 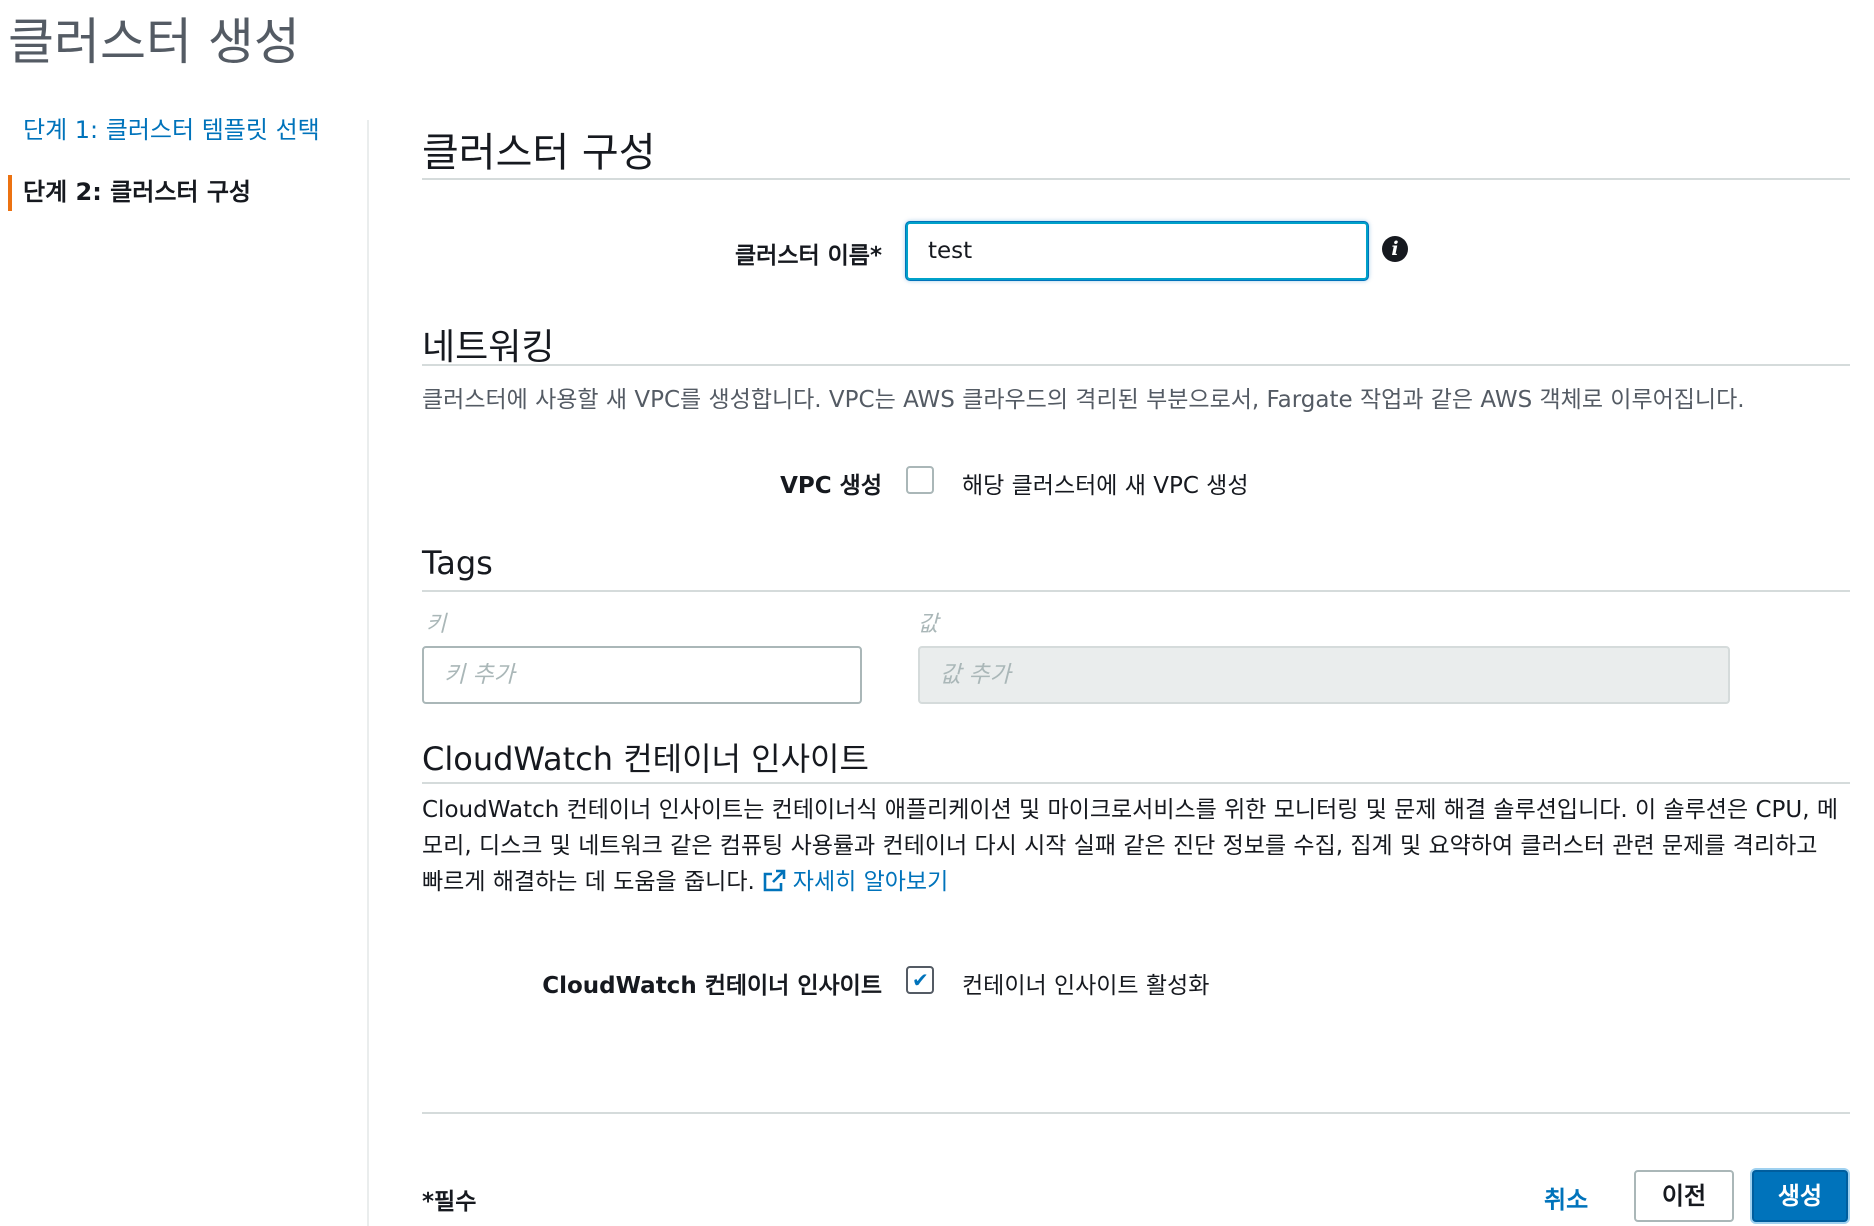 What do you see at coordinates (870, 882) in the screenshot?
I see `learn-more-label: 자세히 알아보기` at bounding box center [870, 882].